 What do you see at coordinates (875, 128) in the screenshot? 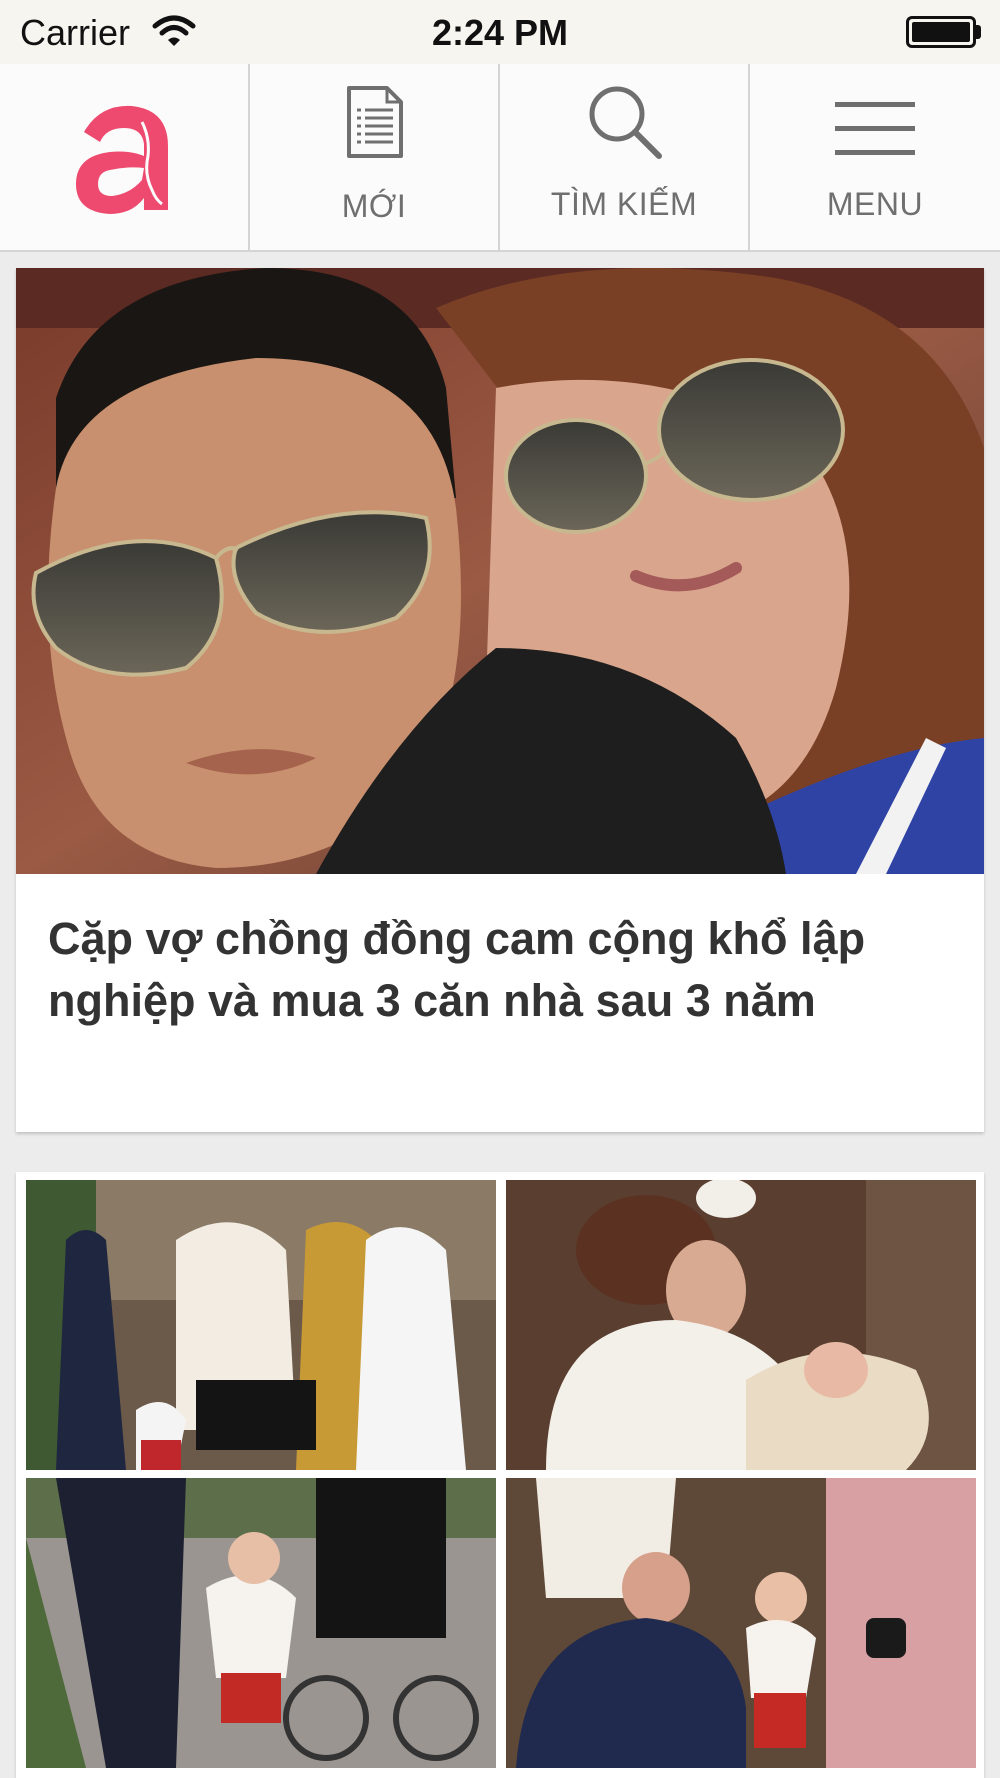
I see `hamburger-menu-icon` at bounding box center [875, 128].